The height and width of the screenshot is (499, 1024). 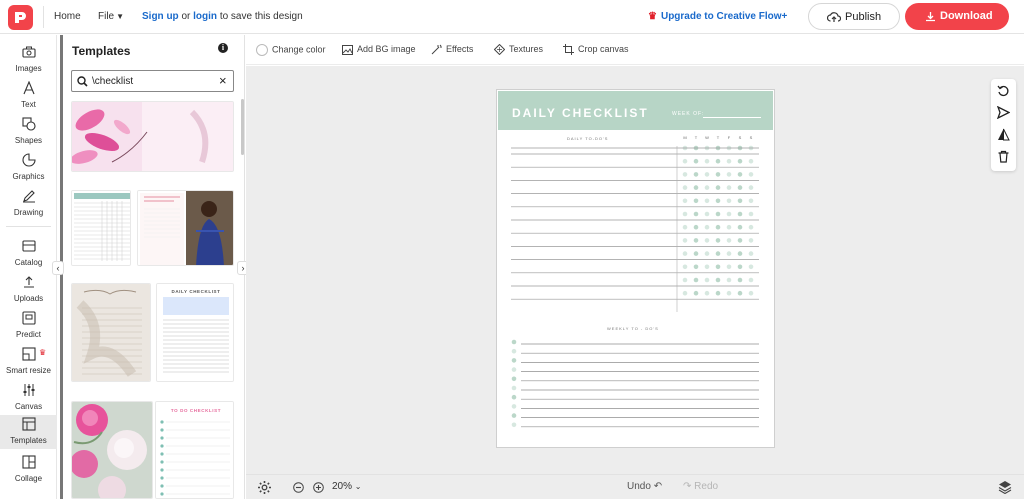 What do you see at coordinates (684, 137) in the screenshot?
I see `day-letter: M` at bounding box center [684, 137].